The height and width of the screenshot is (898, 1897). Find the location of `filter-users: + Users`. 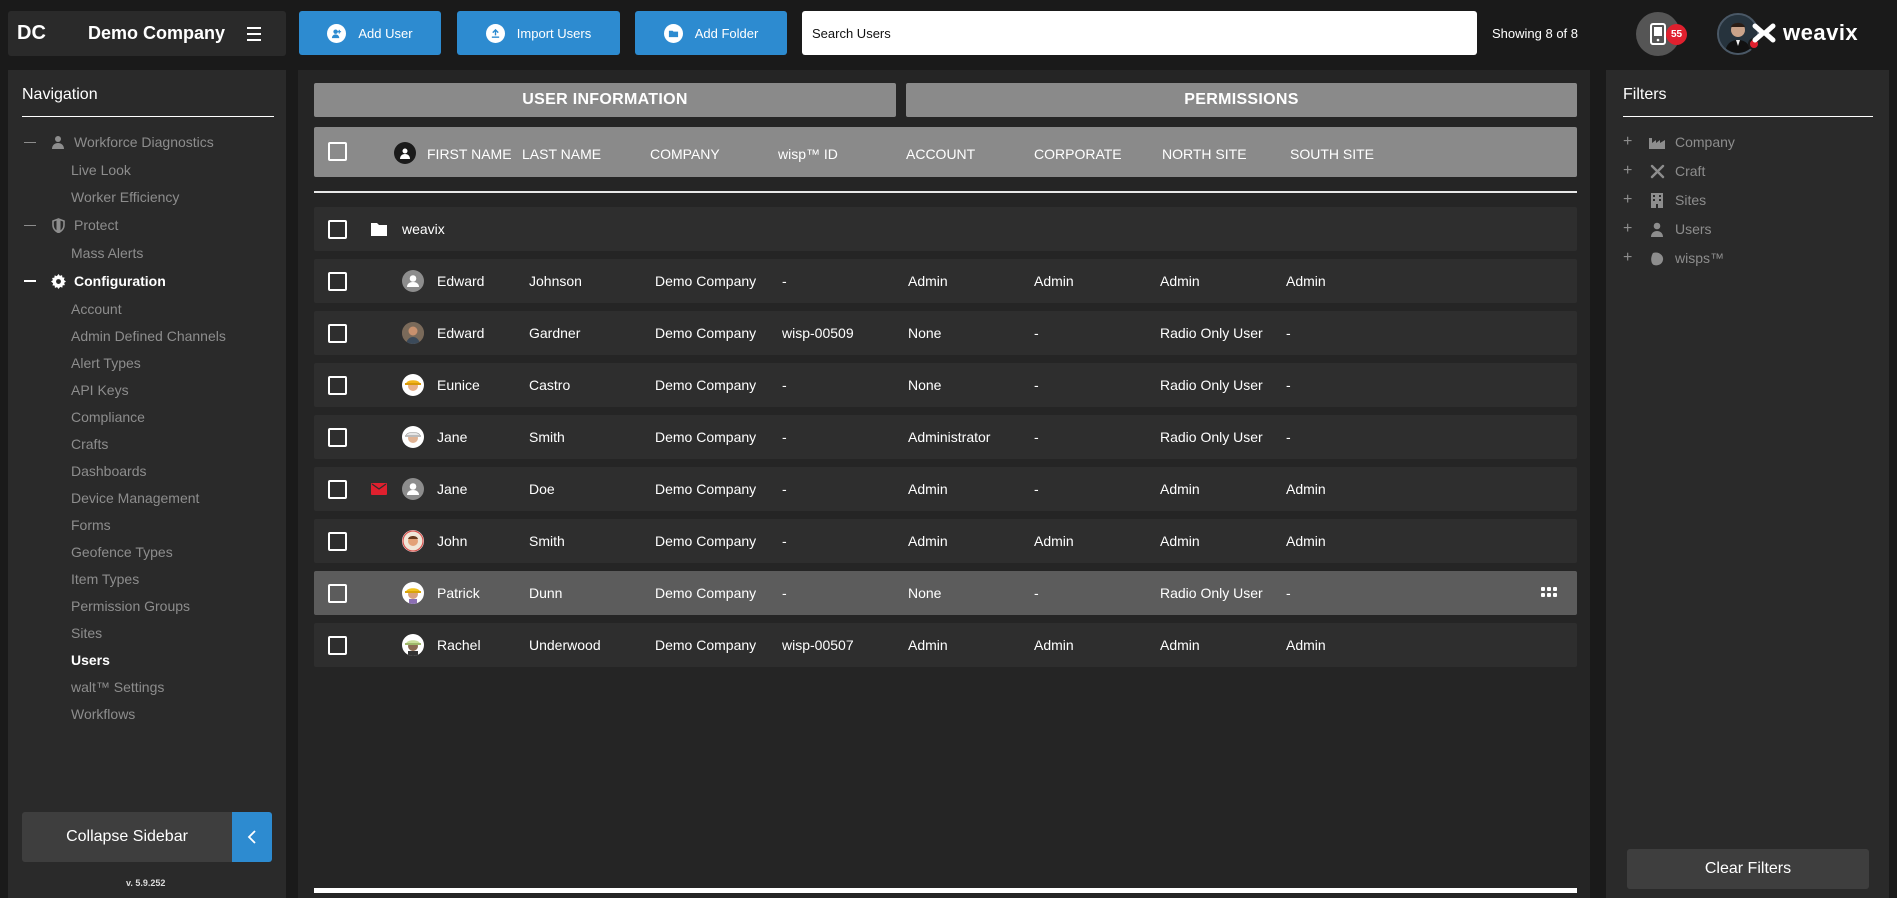

filter-users: + Users is located at coordinates (1667, 229).